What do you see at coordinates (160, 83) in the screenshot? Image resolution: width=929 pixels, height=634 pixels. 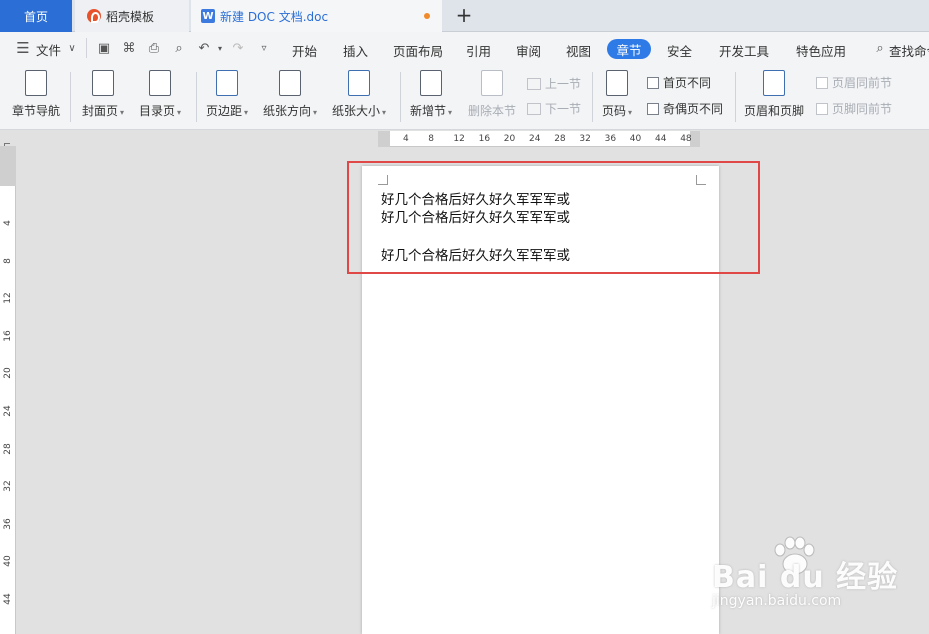 I see `toc-page-icon` at bounding box center [160, 83].